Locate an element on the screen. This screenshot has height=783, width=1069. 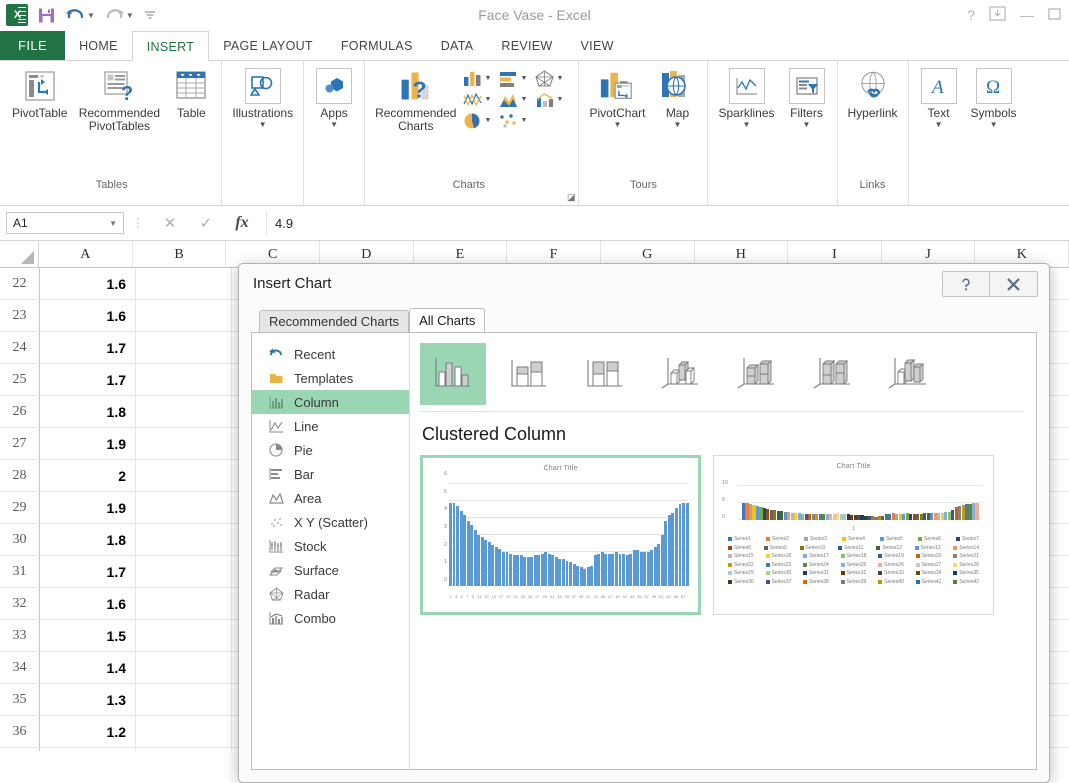
text-caret-icon: ▼ is located at coordinates (939, 125).